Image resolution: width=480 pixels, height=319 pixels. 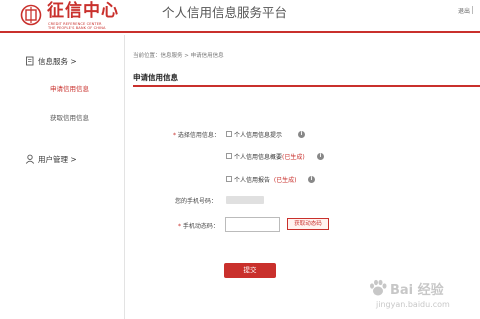 I want to click on option-credit-report-text: 个人信用报告, so click(x=252, y=180).